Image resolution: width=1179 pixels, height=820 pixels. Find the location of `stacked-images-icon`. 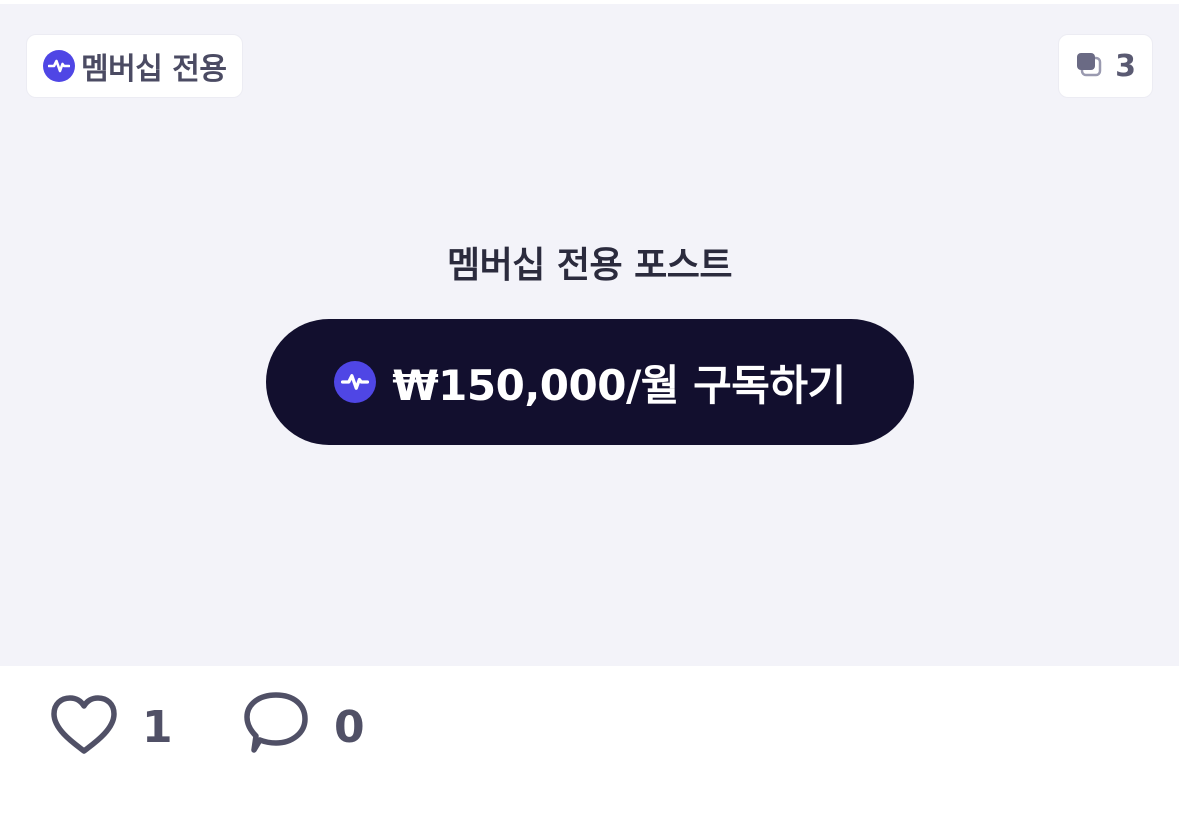

stacked-images-icon is located at coordinates (1089, 66).